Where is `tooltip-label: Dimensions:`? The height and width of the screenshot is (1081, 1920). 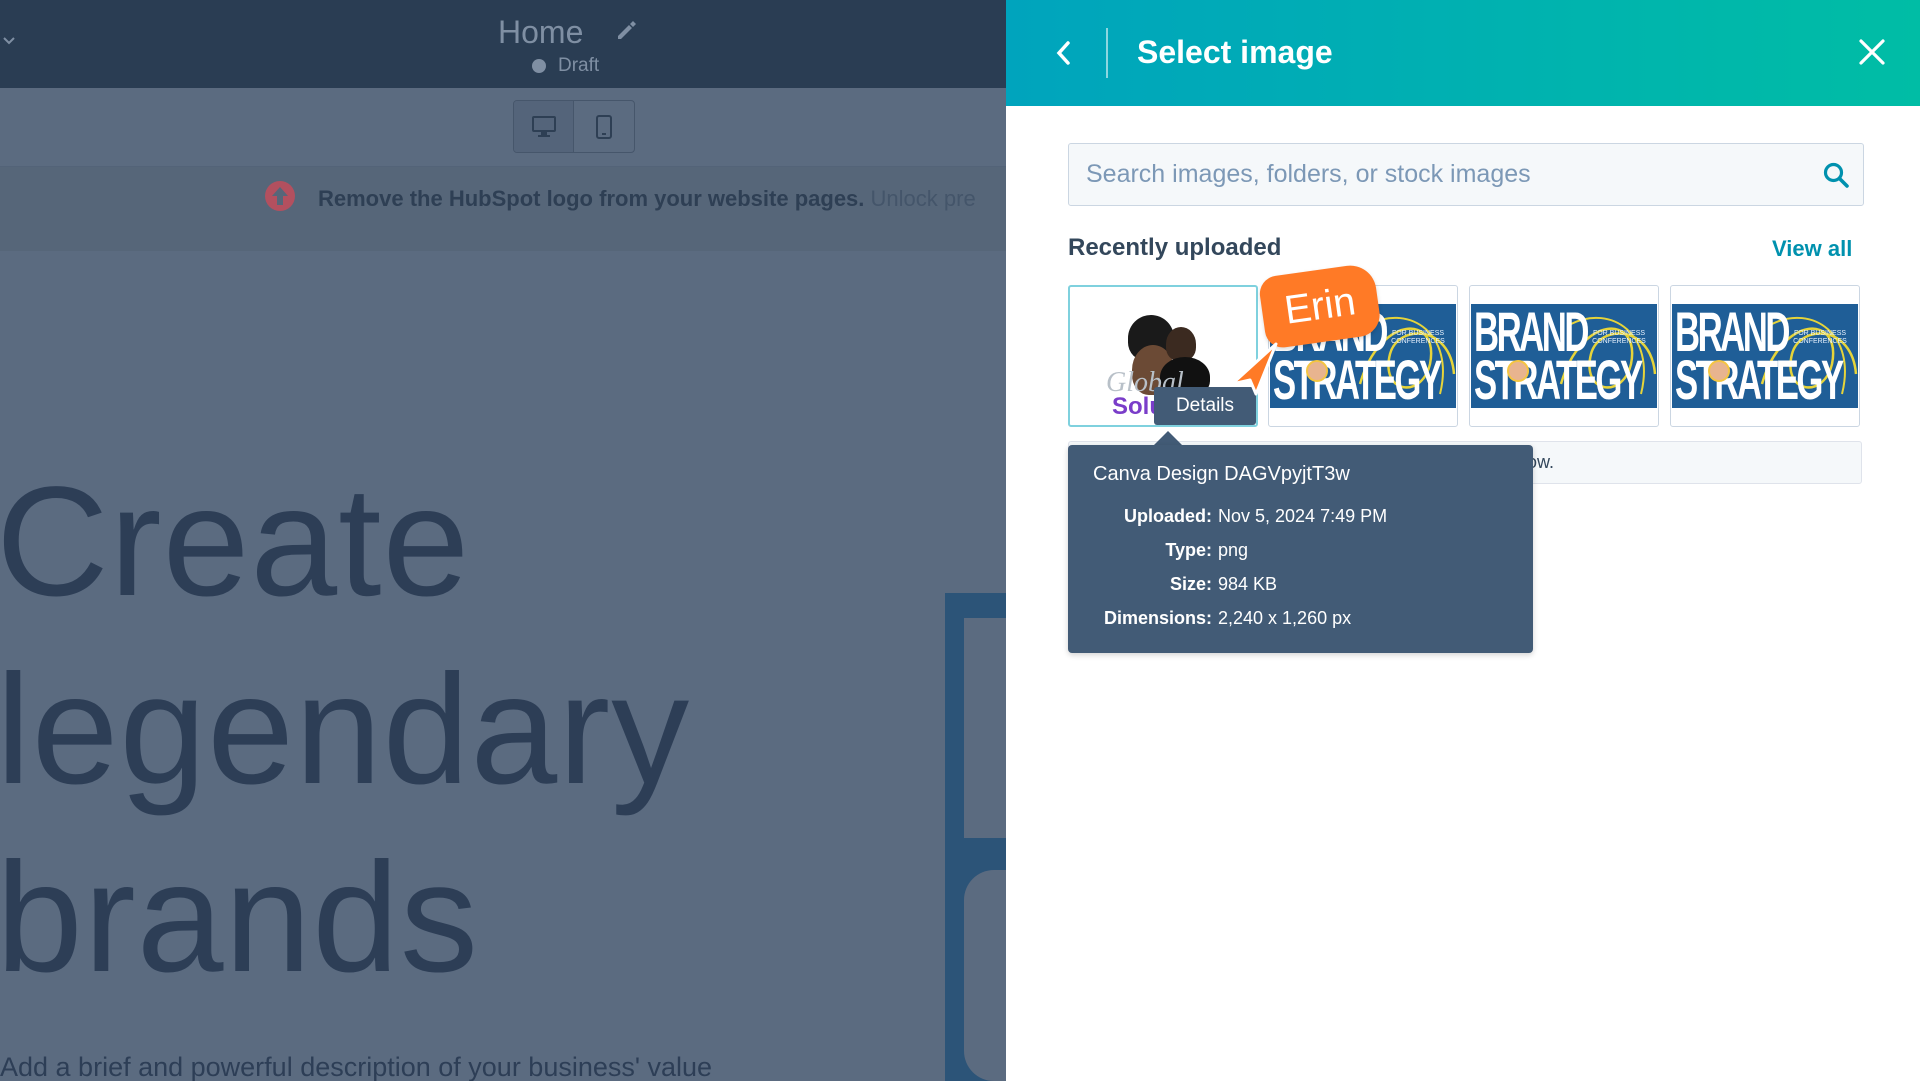 tooltip-label: Dimensions: is located at coordinates (1157, 618).